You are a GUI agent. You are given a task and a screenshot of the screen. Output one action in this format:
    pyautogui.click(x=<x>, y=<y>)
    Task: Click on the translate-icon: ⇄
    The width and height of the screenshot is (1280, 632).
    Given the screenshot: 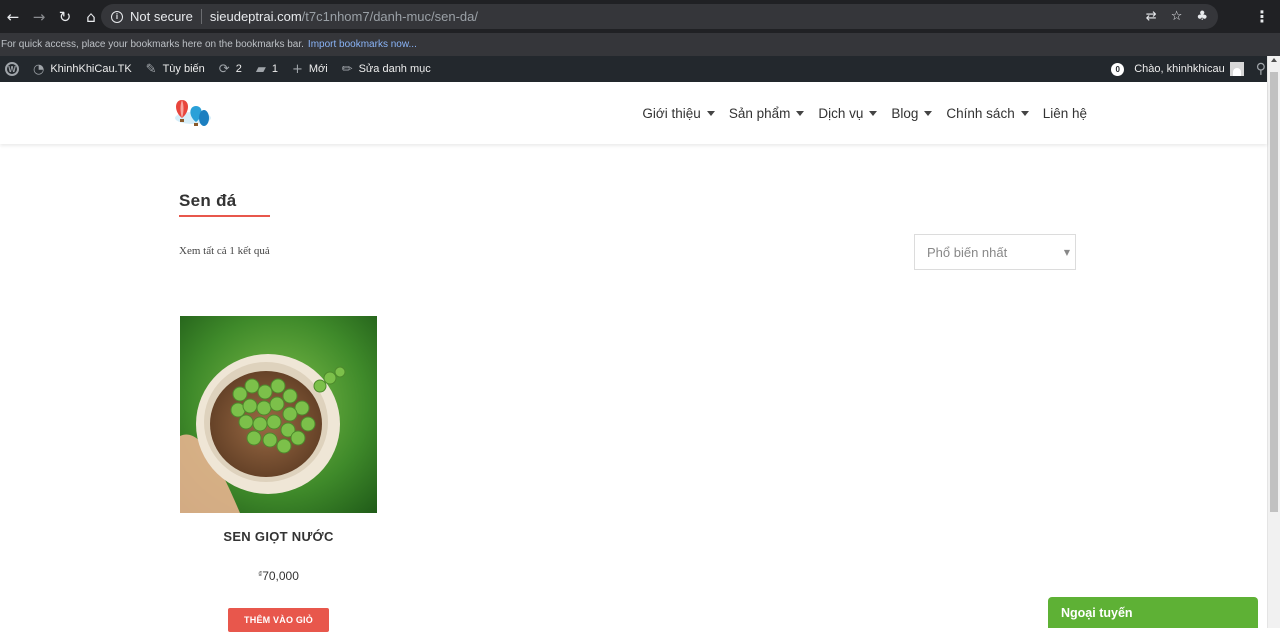 What is the action you would take?
    pyautogui.click(x=1151, y=16)
    